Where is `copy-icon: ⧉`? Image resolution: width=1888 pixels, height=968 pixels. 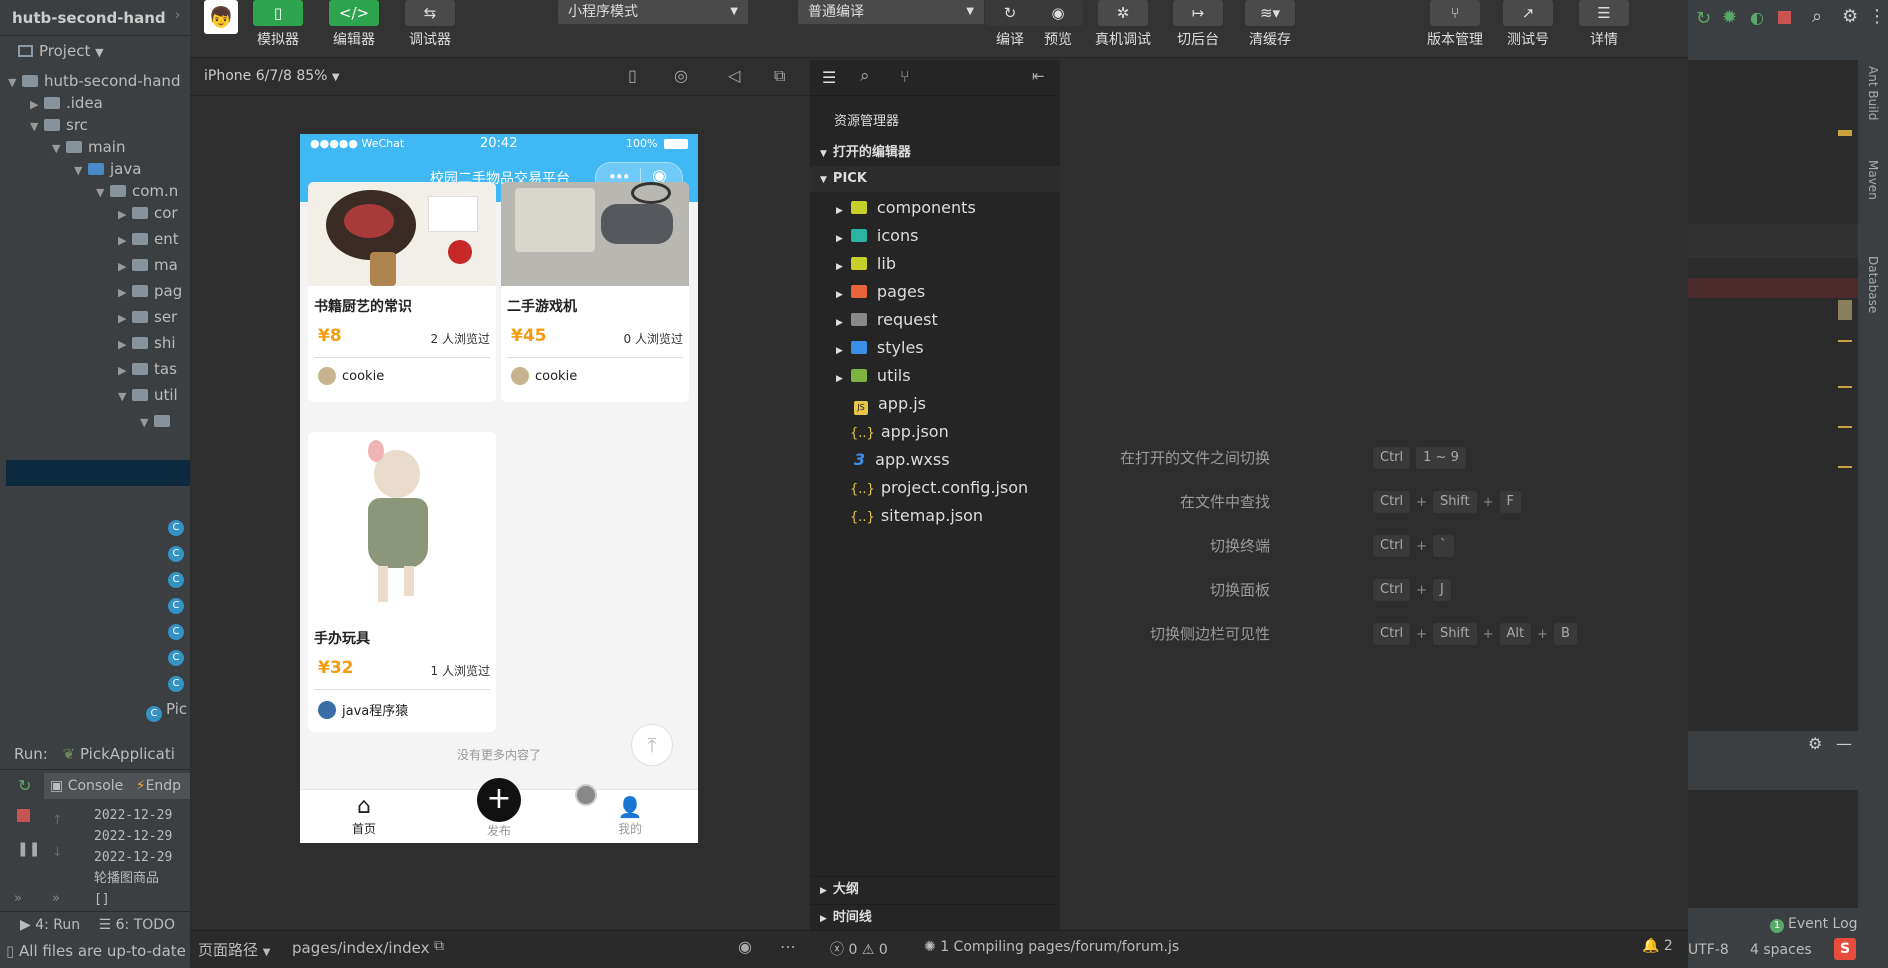
copy-icon: ⧉ is located at coordinates (439, 946).